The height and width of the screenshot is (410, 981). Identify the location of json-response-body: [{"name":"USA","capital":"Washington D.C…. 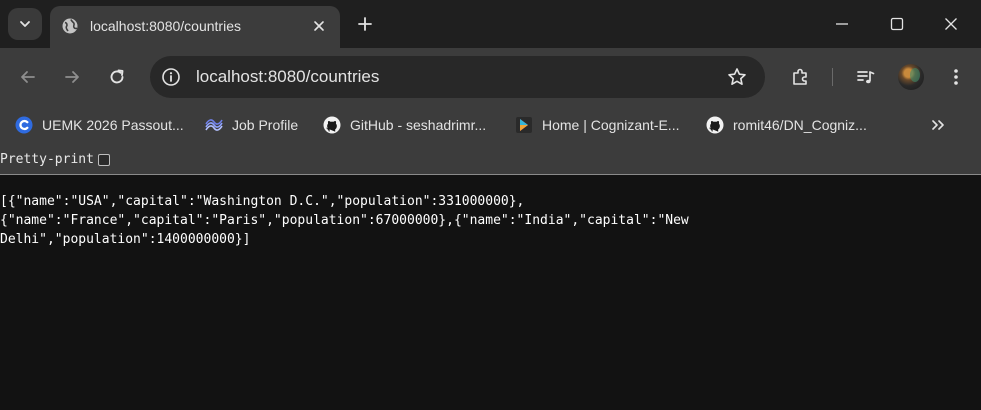
(344, 220).